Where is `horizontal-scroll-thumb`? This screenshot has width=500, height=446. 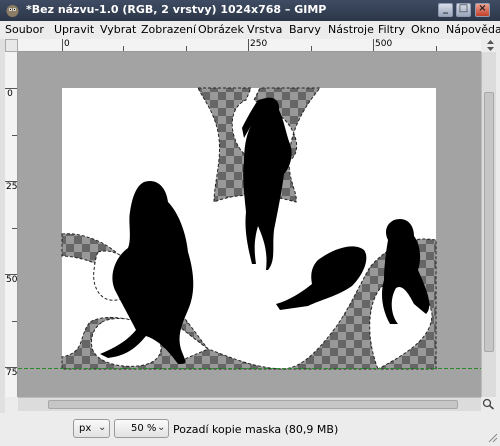 horizontal-scroll-thumb is located at coordinates (253, 404).